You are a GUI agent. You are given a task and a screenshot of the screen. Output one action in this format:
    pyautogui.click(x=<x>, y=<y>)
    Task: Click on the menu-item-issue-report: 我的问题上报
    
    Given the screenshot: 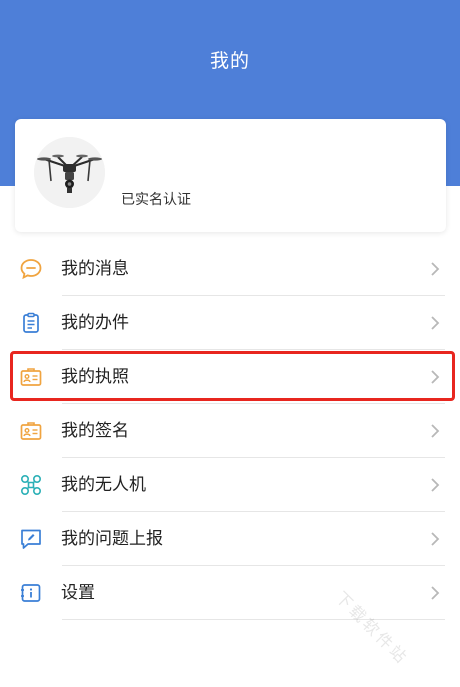 What is the action you would take?
    pyautogui.click(x=230, y=539)
    